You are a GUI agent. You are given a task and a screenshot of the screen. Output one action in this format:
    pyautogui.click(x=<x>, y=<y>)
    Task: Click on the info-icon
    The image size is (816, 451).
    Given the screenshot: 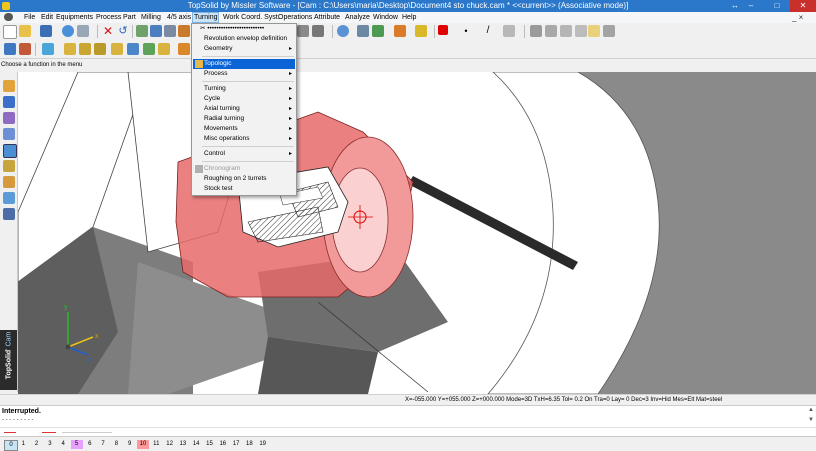 What is the action you would take?
    pyautogui.click(x=68, y=31)
    